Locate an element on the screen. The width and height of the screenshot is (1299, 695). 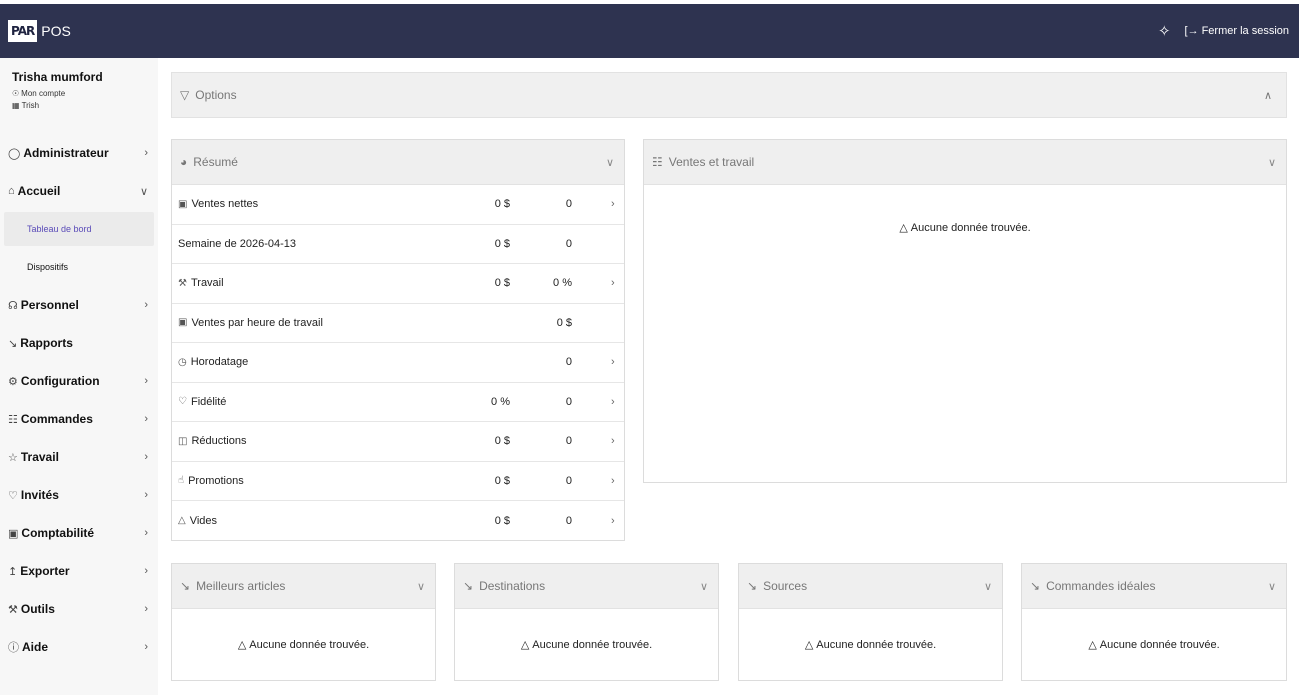
sidebar-item-personnel: ☊ Personnel › is located at coordinates (79, 305).